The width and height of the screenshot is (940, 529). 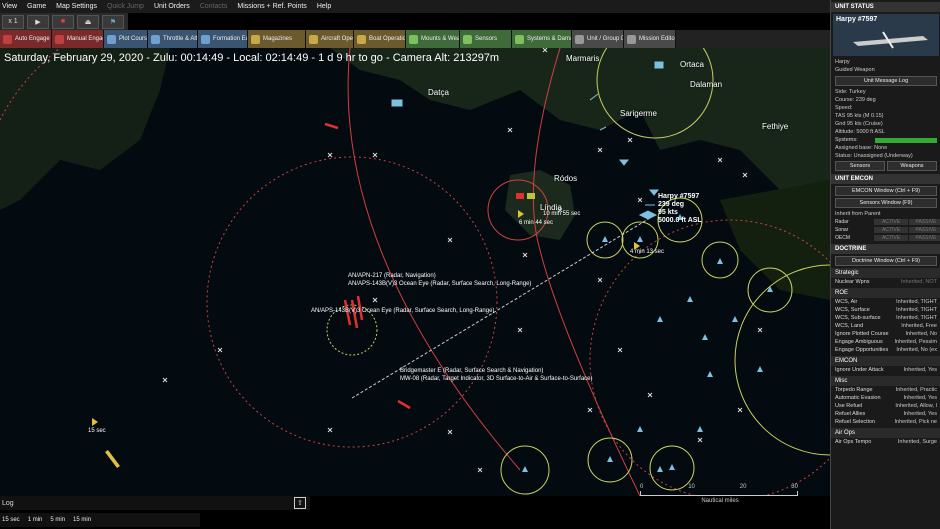 I want to click on toolbar-button-1: Manual Engage Target, so click(x=78, y=39).